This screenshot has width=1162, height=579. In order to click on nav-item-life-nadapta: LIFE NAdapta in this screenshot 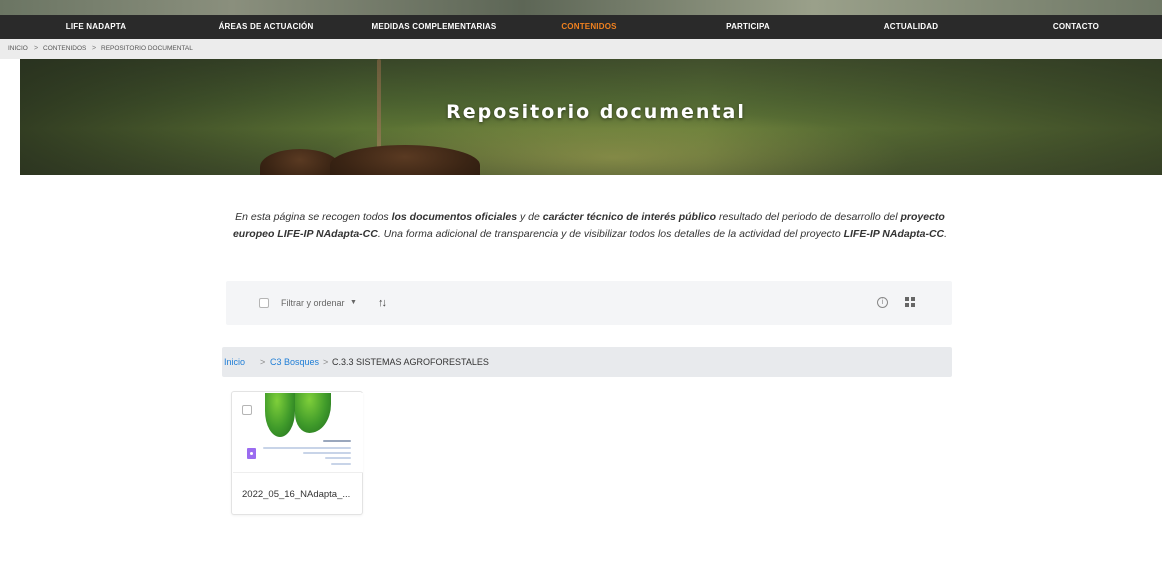, I will do `click(96, 27)`.